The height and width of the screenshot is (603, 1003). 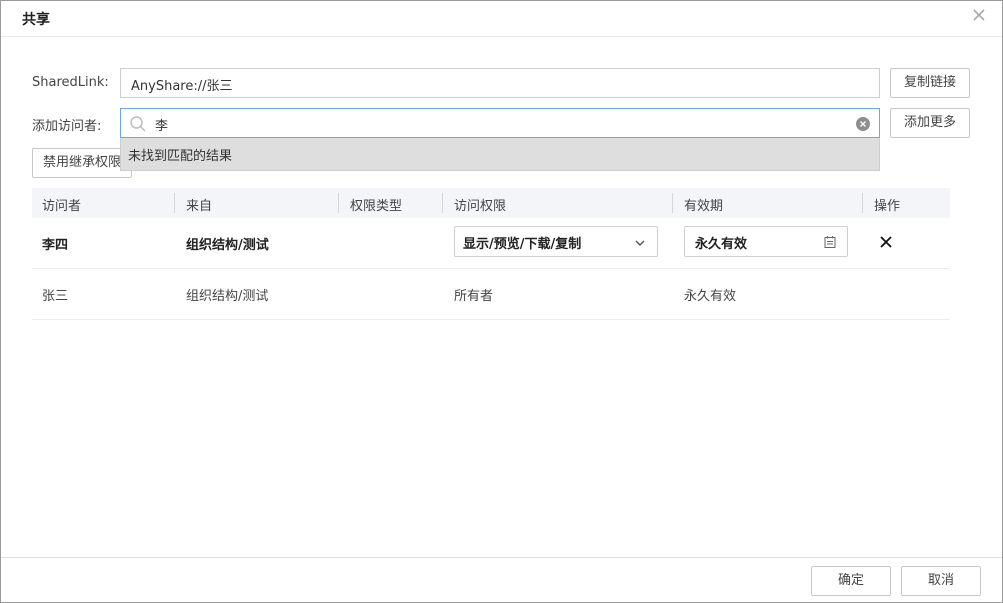 What do you see at coordinates (162, 126) in the screenshot?
I see `search-text: 李` at bounding box center [162, 126].